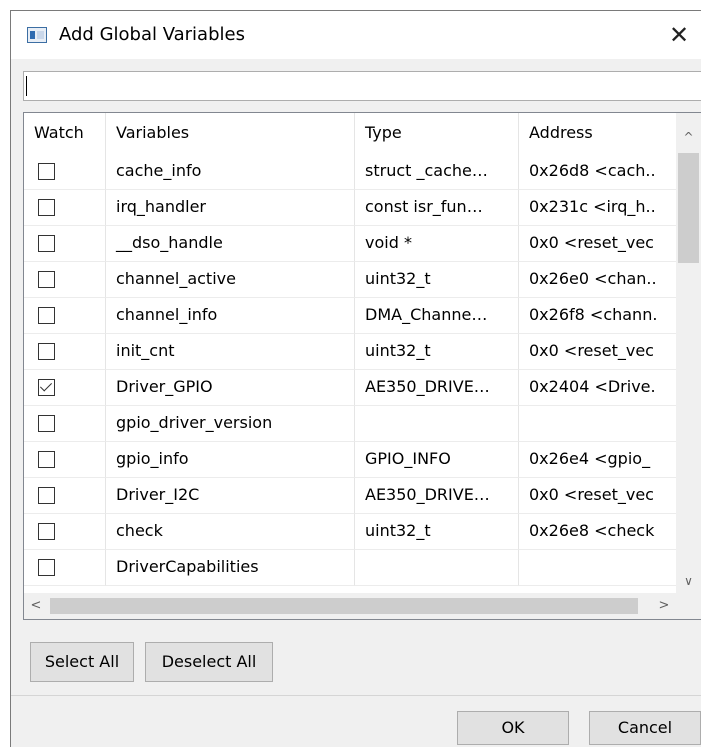 This screenshot has width=701, height=747. I want to click on chevron-down-icon: ∨, so click(688, 581).